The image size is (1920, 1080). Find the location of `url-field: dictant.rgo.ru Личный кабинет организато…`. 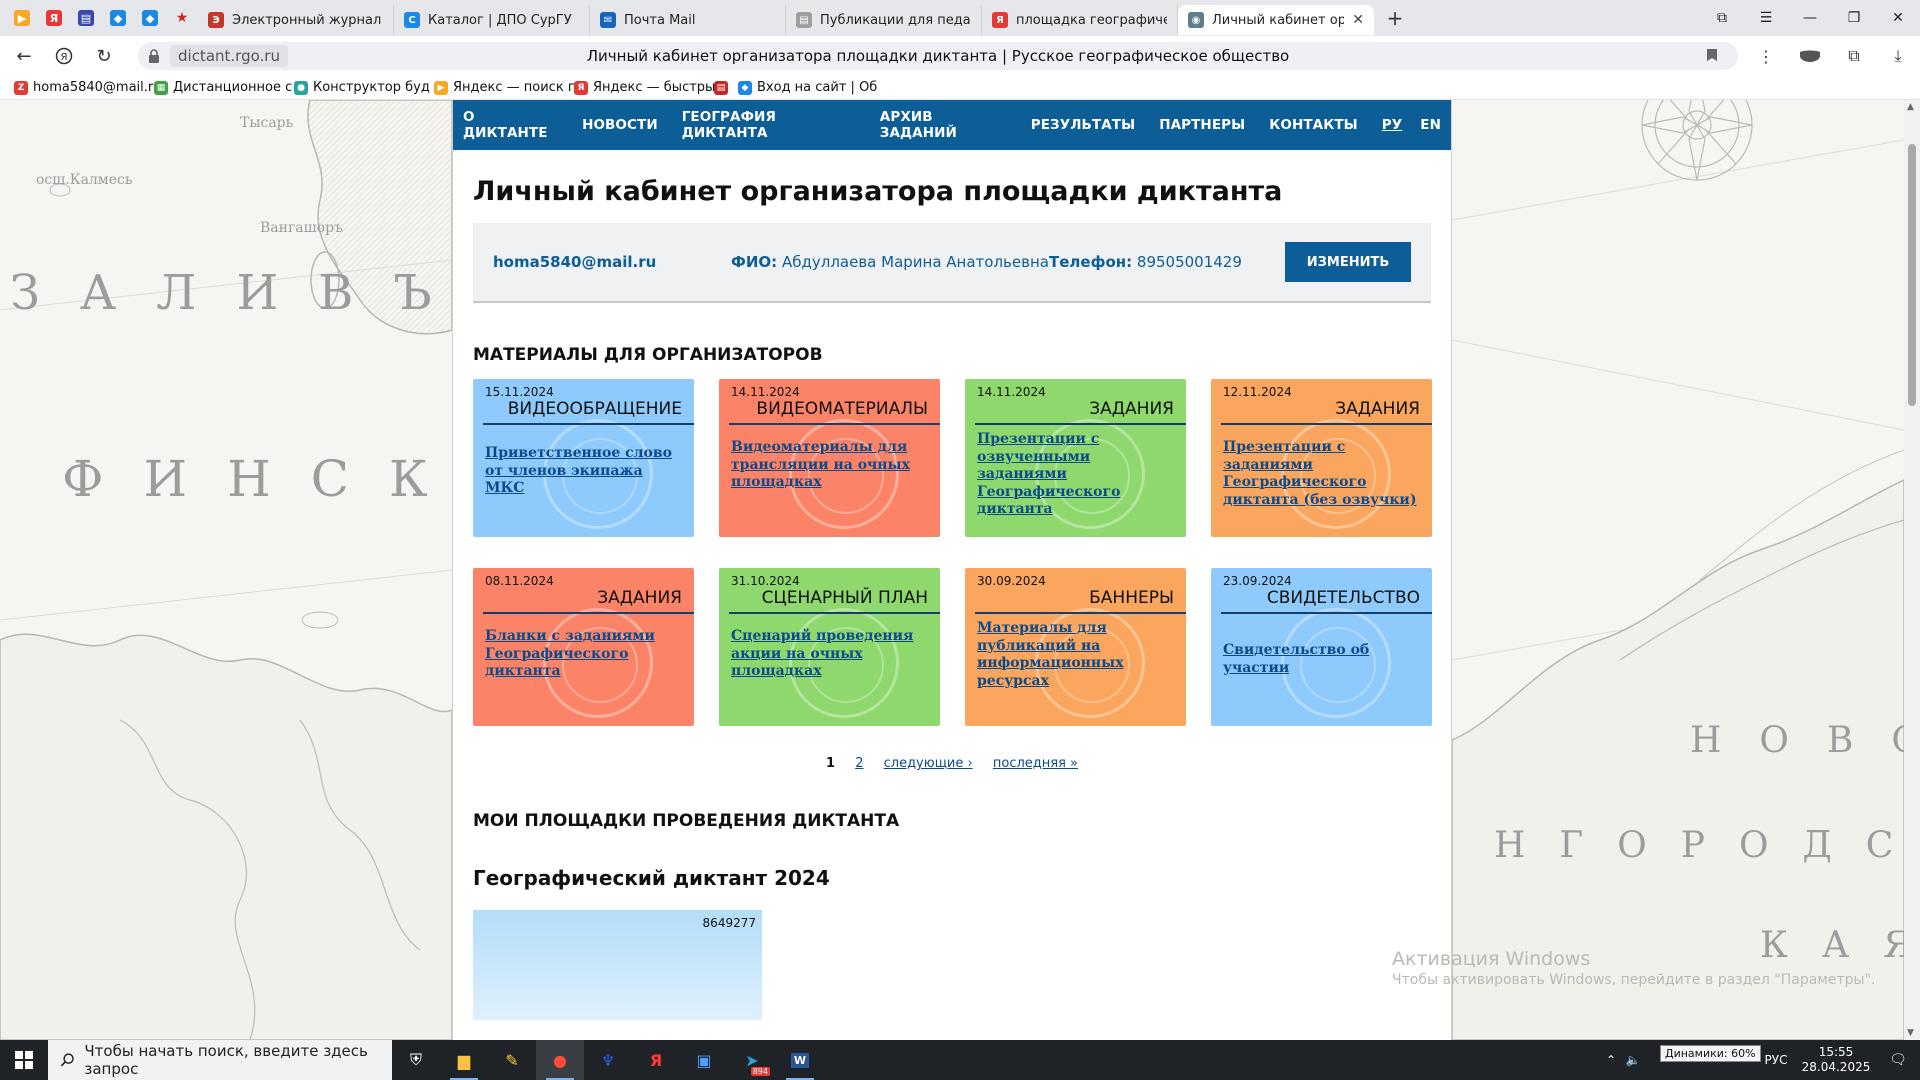

url-field: dictant.rgo.ru Личный кабинет организато… is located at coordinates (938, 56).